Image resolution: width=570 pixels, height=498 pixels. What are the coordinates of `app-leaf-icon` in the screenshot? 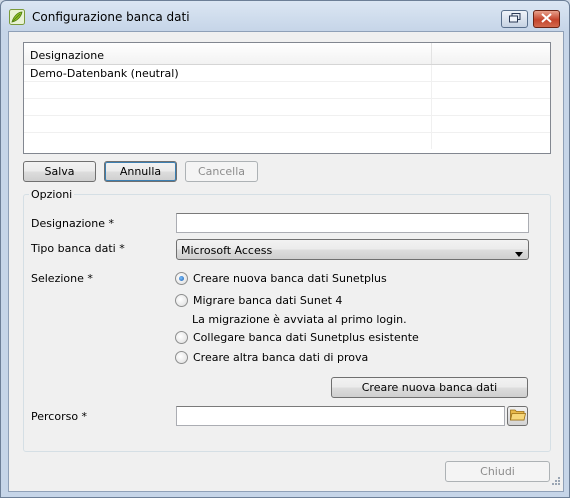 It's located at (17, 17).